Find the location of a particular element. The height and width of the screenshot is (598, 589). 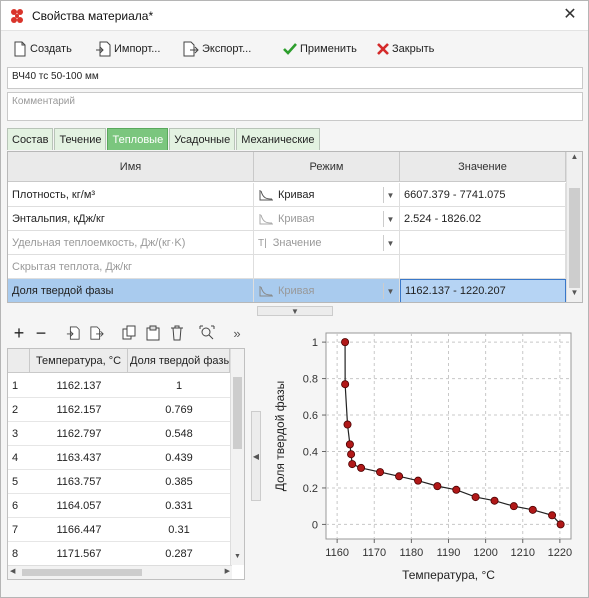

temperature-cell: 1162.797 is located at coordinates (79, 434).